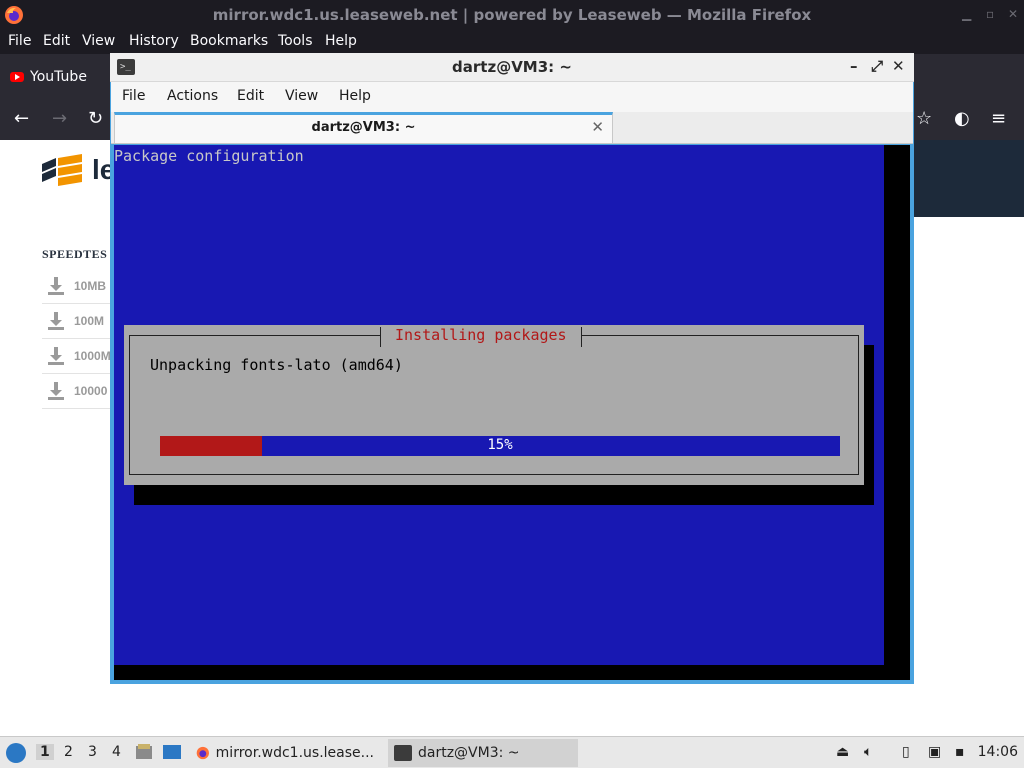 The width and height of the screenshot is (1024, 768). I want to click on workspace-4: 4, so click(116, 752).